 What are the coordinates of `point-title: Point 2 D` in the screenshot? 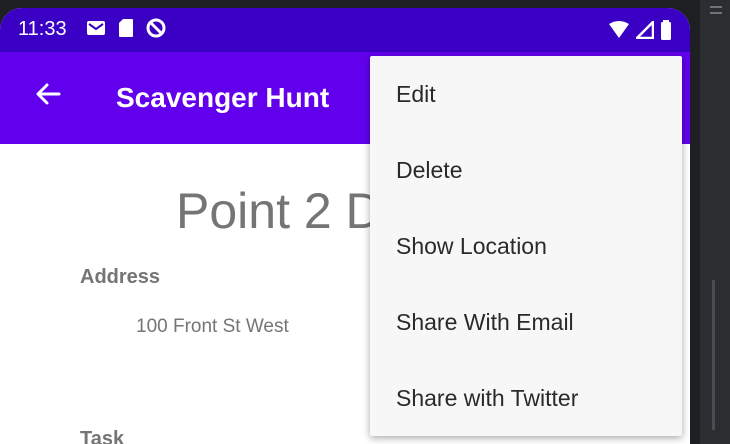 It's located at (279, 211).